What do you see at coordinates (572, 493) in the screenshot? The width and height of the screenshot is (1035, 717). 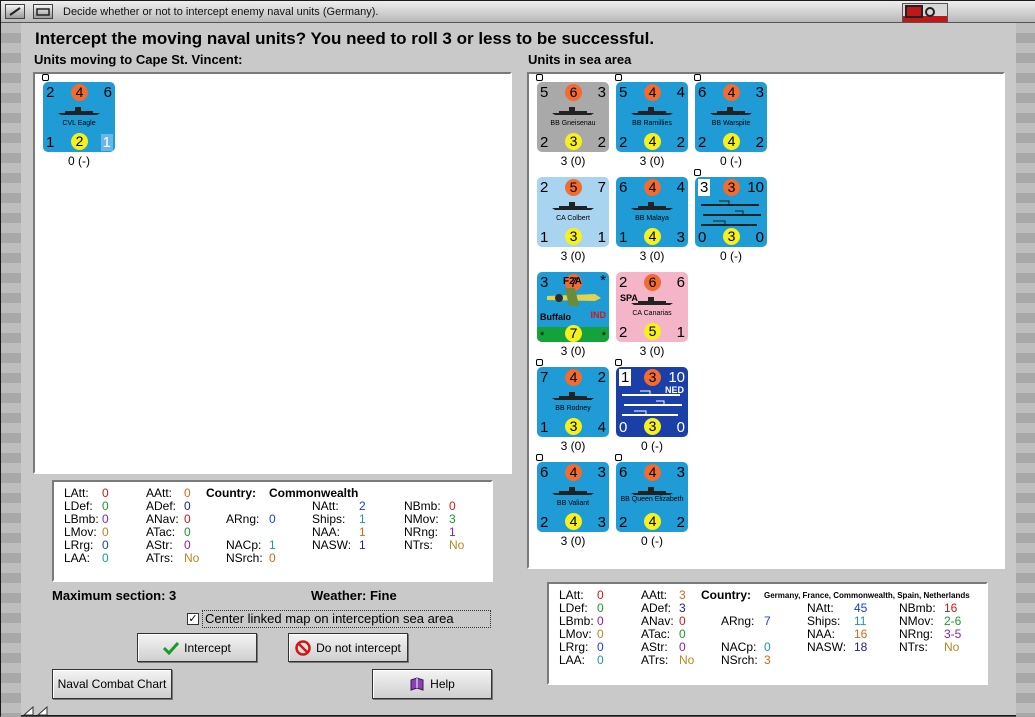 I see `unit-counter: 6 4 3 BB Valiant 2 4 3` at bounding box center [572, 493].